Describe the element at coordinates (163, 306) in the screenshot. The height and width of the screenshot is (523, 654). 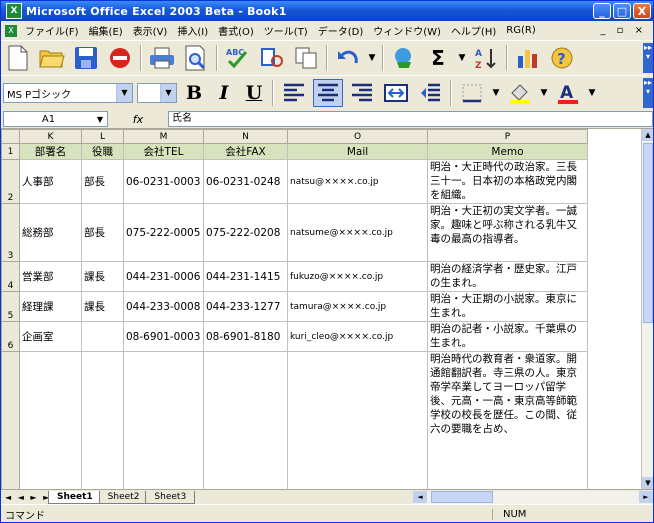
I see `cell: 044-233-0008` at that location.